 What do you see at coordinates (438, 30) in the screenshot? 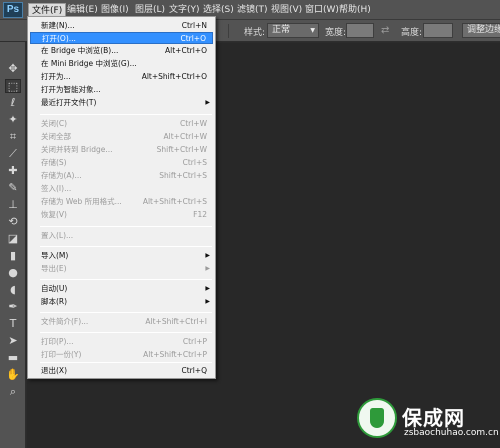
I see `height-input` at bounding box center [438, 30].